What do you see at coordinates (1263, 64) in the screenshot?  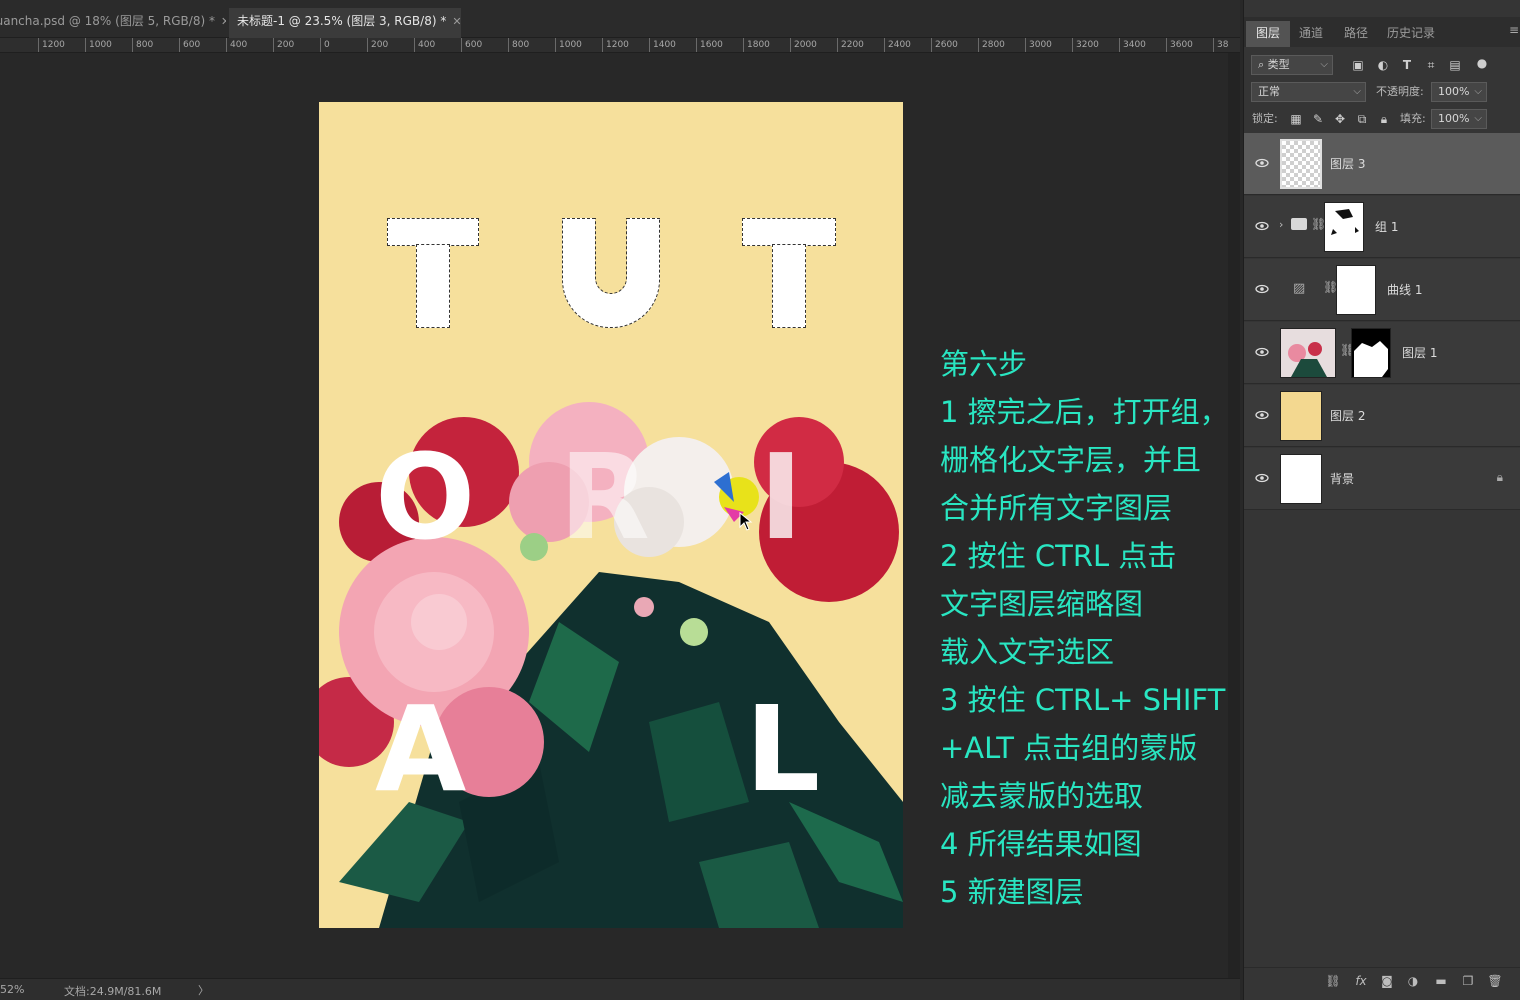 I see `search-icon: ⌕` at bounding box center [1263, 64].